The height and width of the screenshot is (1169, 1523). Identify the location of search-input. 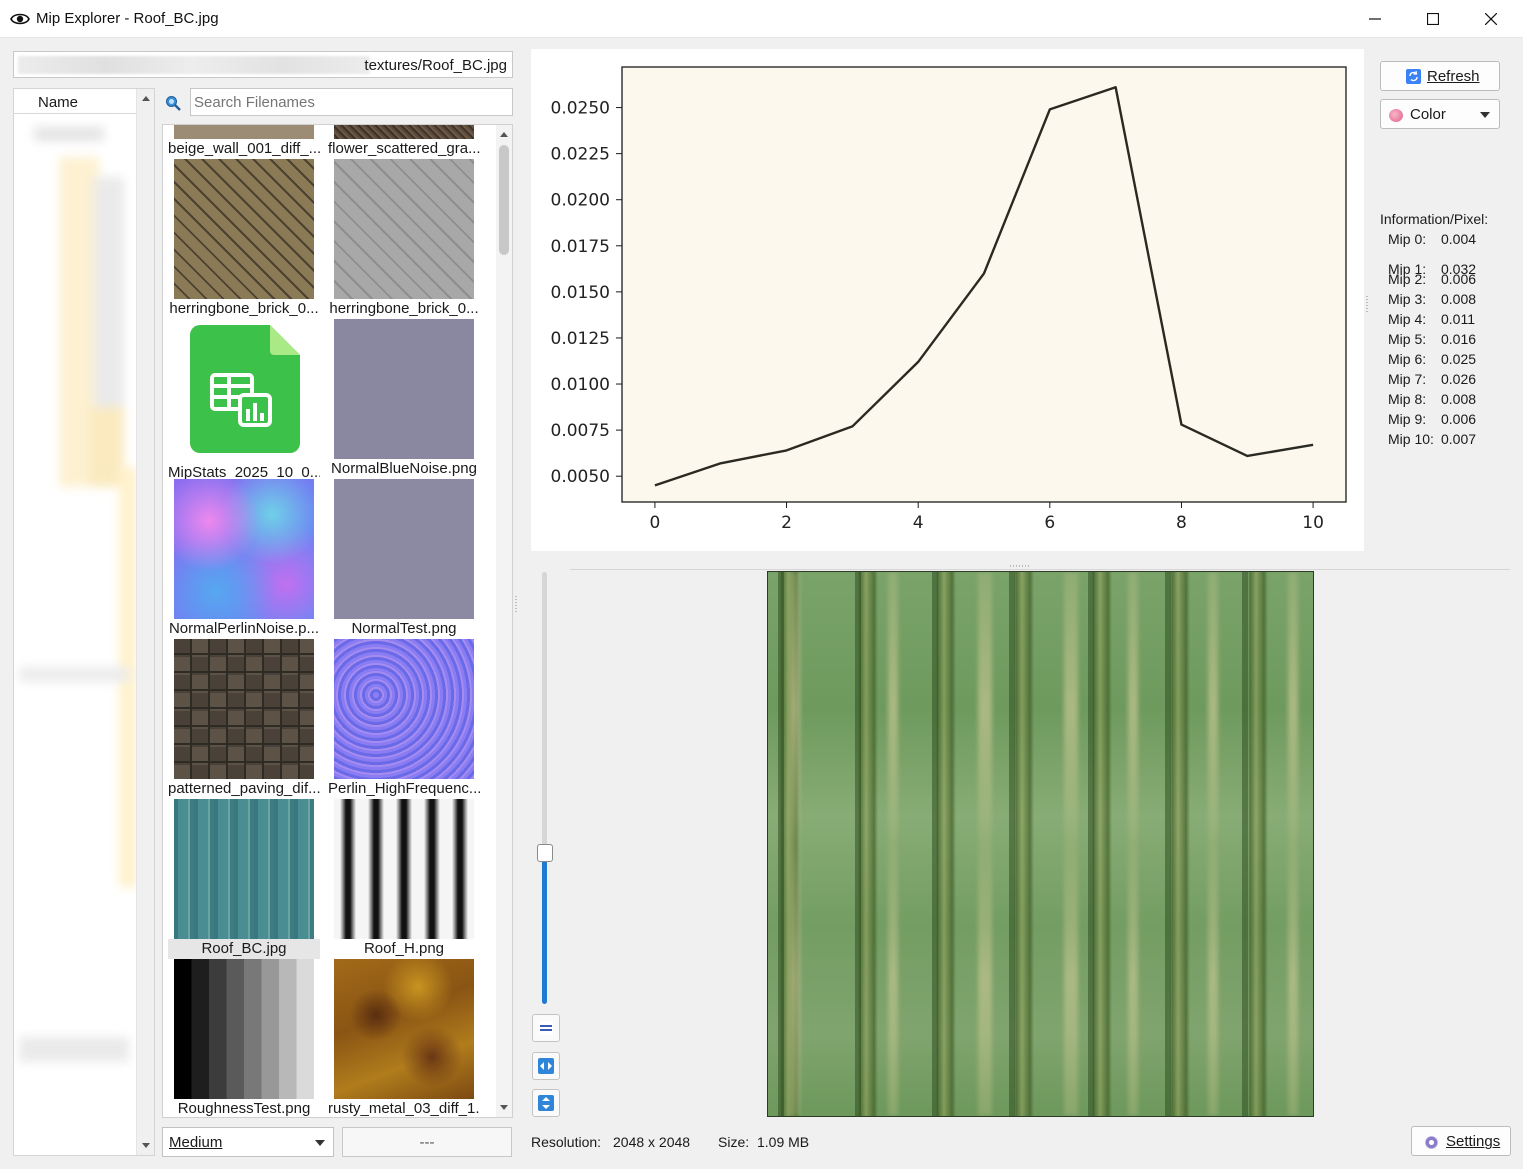
(351, 102).